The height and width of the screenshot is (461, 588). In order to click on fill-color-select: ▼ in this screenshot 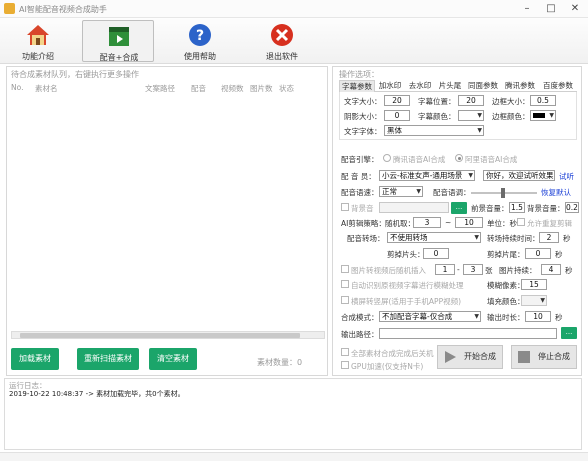, I will do `click(534, 300)`.